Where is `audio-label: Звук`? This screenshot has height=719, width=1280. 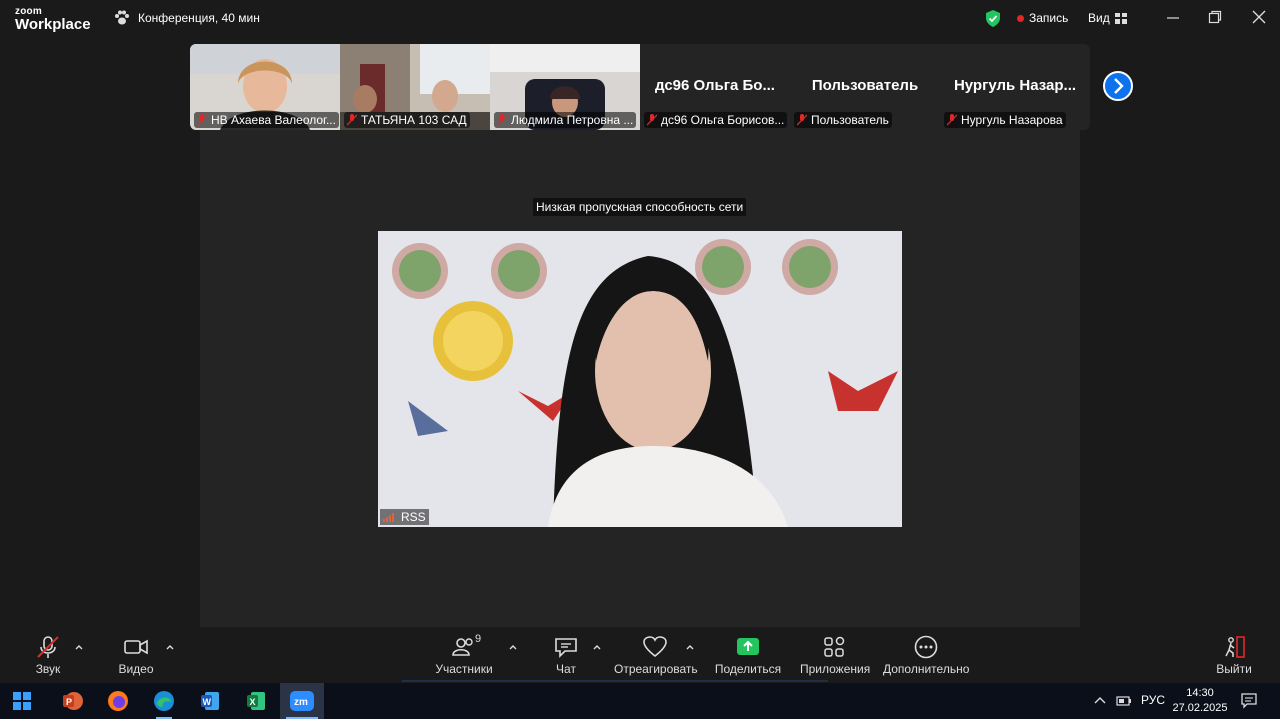
audio-label: Звук is located at coordinates (48, 669).